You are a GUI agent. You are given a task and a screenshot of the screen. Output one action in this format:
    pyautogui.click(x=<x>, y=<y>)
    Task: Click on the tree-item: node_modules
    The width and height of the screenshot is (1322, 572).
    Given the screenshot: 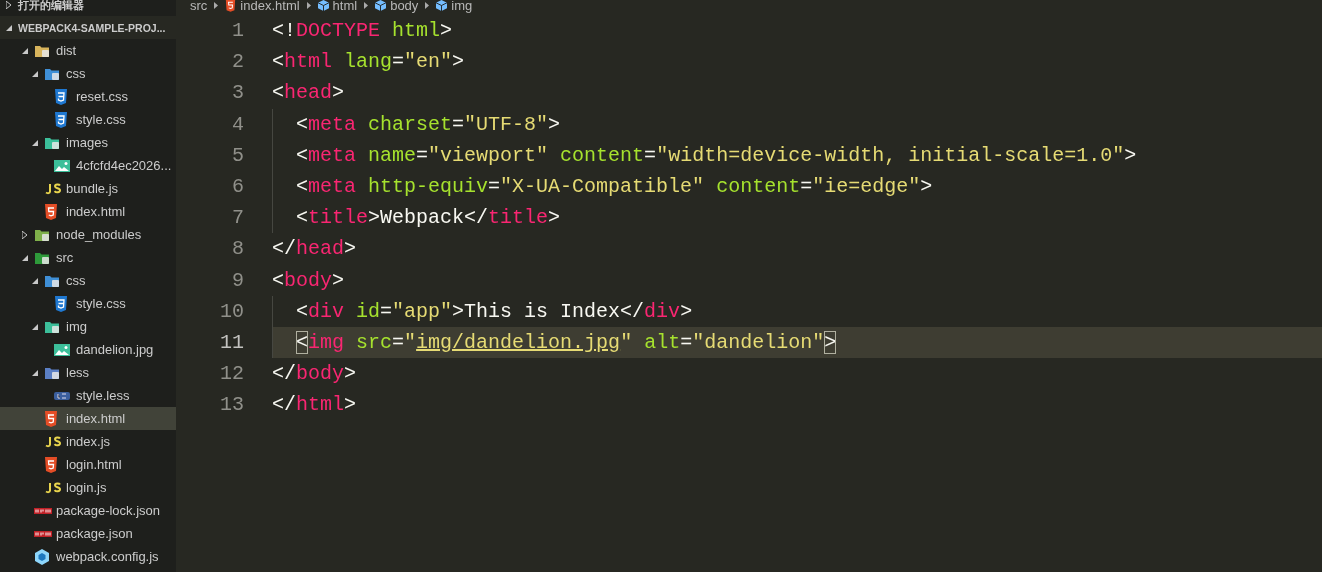 What is the action you would take?
    pyautogui.click(x=88, y=234)
    